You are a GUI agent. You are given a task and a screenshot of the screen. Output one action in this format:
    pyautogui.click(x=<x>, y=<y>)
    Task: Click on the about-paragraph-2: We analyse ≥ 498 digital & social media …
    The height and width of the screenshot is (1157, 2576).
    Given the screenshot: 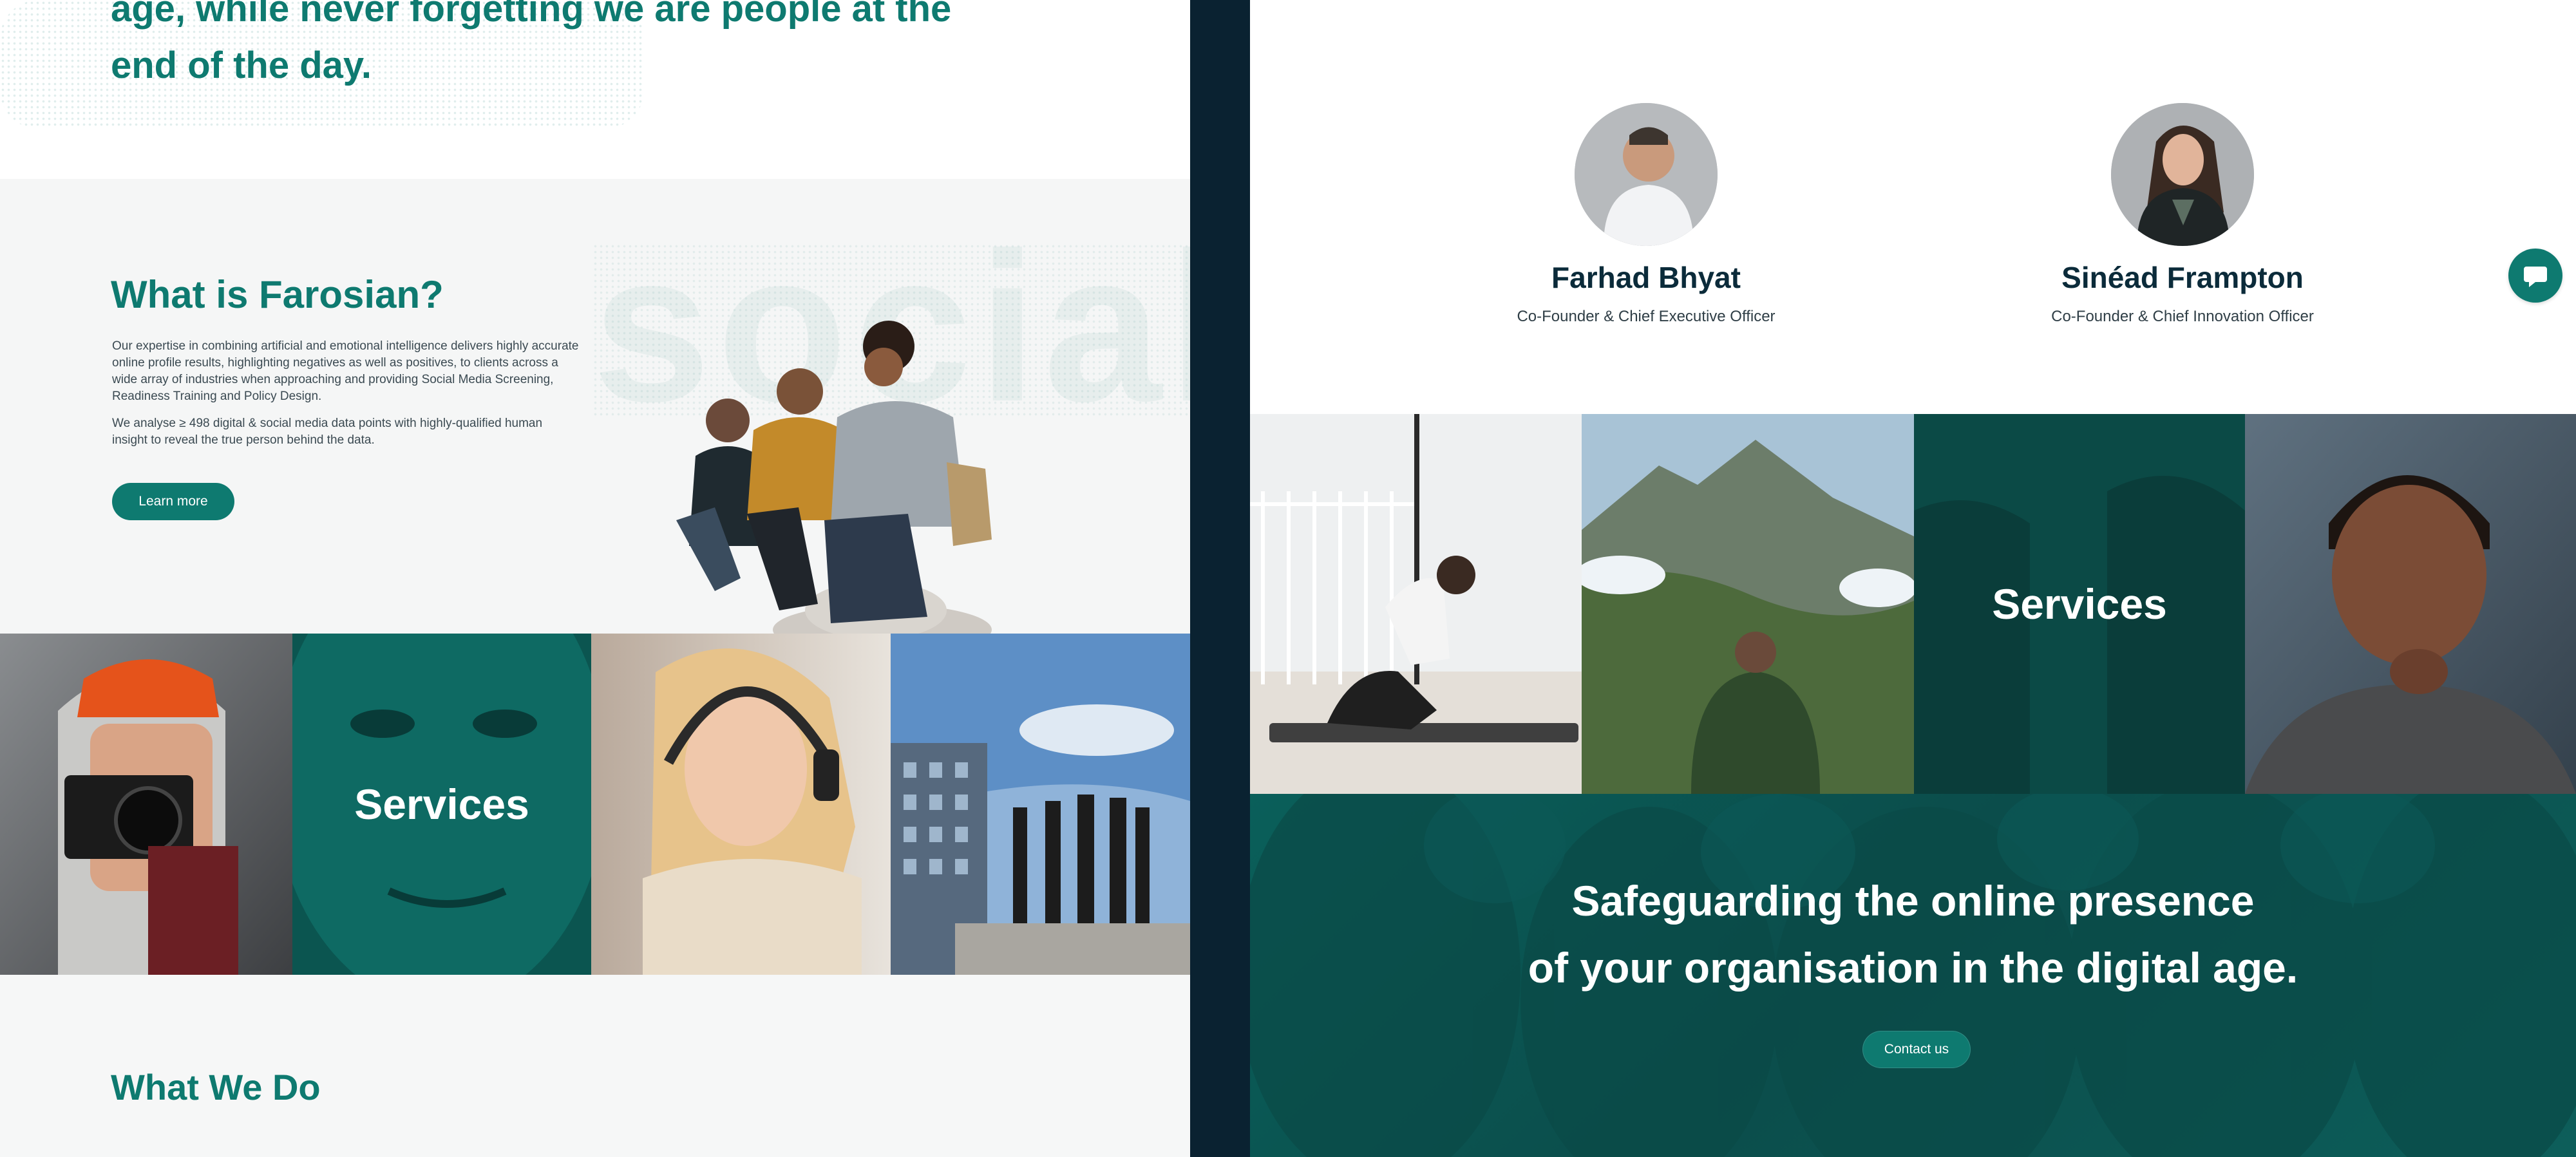 What is the action you would take?
    pyautogui.click(x=327, y=432)
    